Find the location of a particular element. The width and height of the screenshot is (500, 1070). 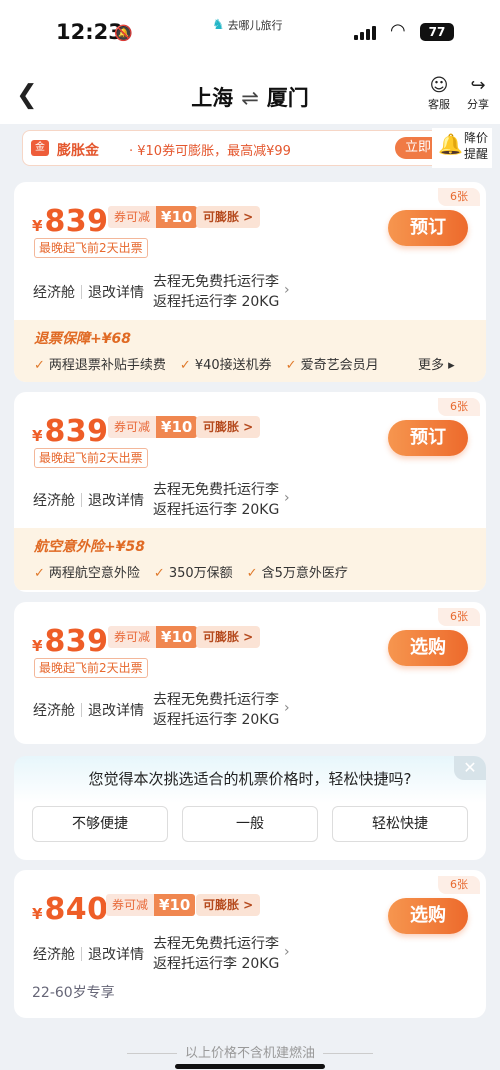

survey-option-average: 一般 is located at coordinates (250, 824).